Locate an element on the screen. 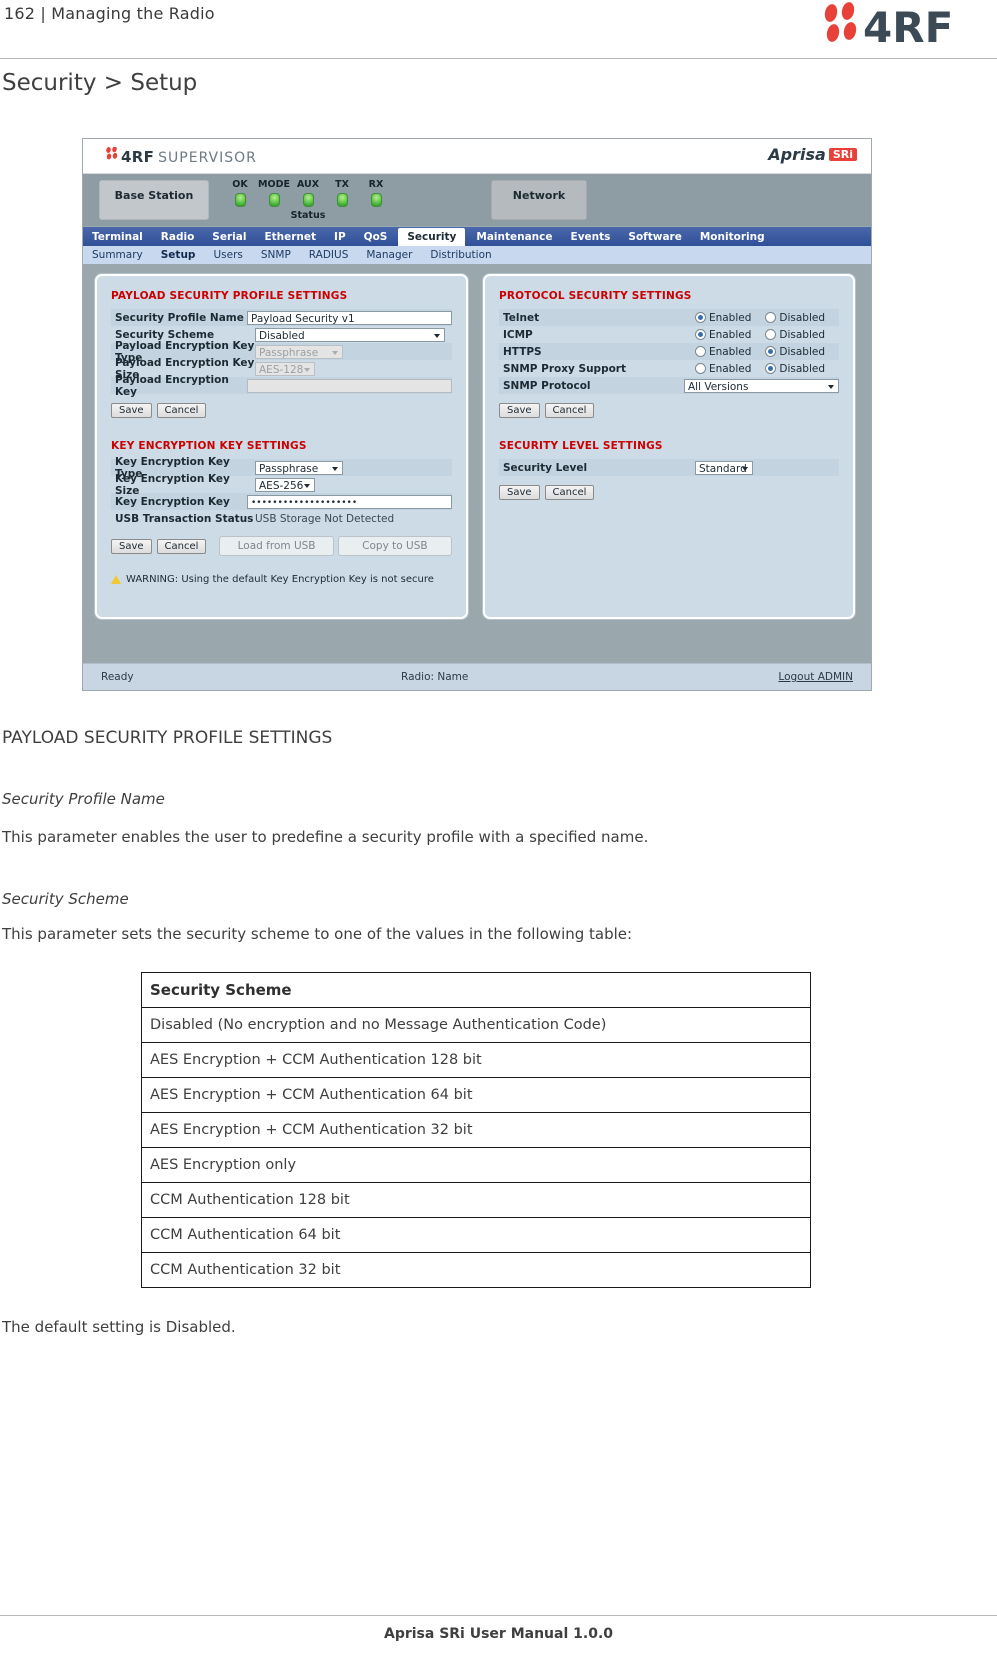 The image size is (997, 1656). snmp-proxy-radio-group: Enabled Disabled is located at coordinates (766, 369).